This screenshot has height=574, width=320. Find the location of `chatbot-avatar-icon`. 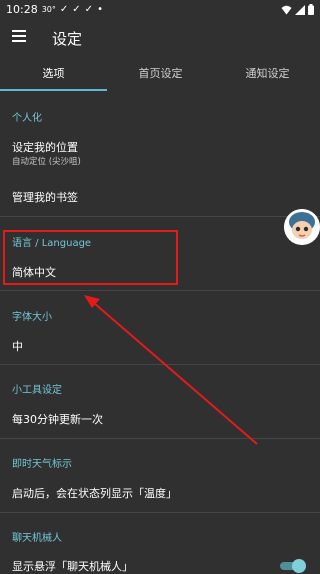

chatbot-avatar-icon is located at coordinates (302, 227).